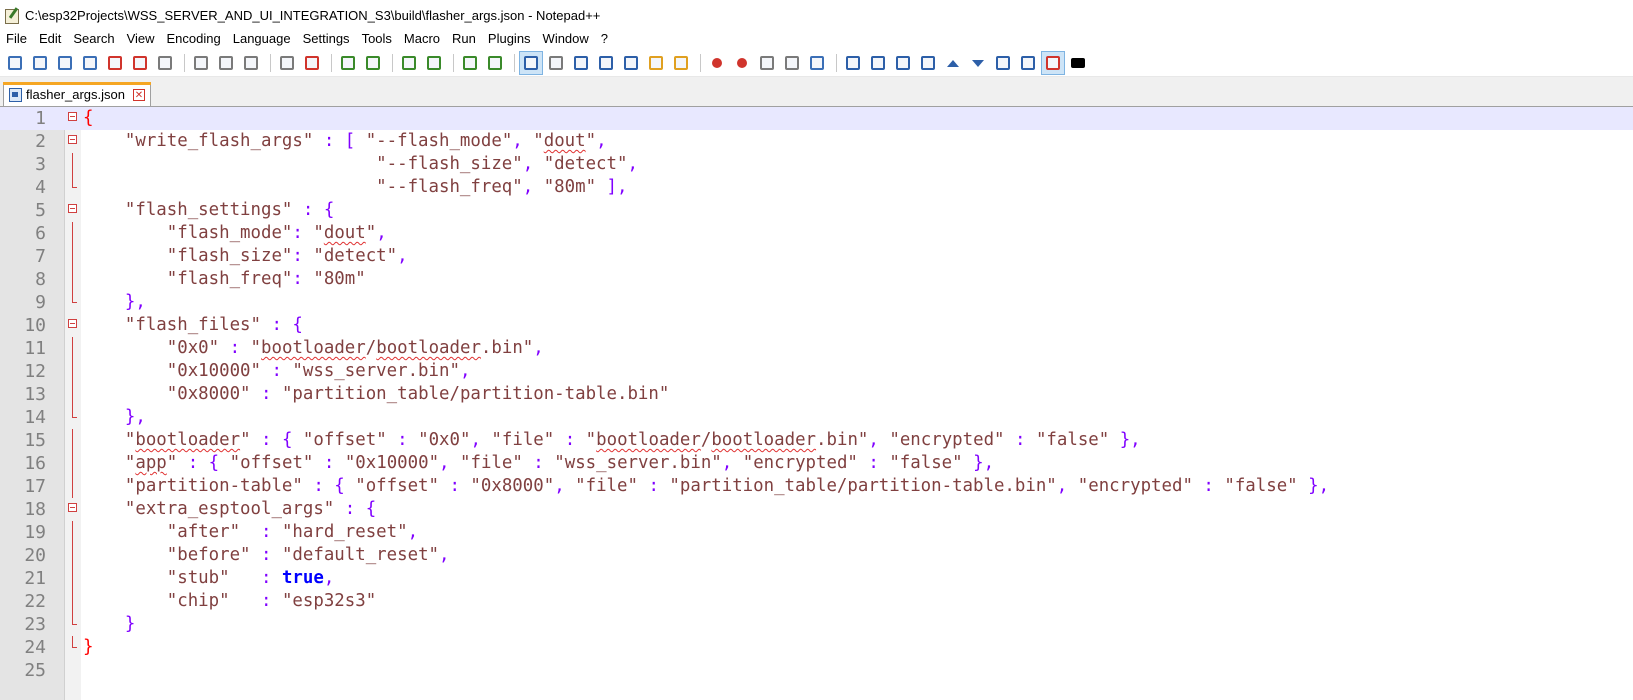  I want to click on menu-run: Run, so click(464, 39).